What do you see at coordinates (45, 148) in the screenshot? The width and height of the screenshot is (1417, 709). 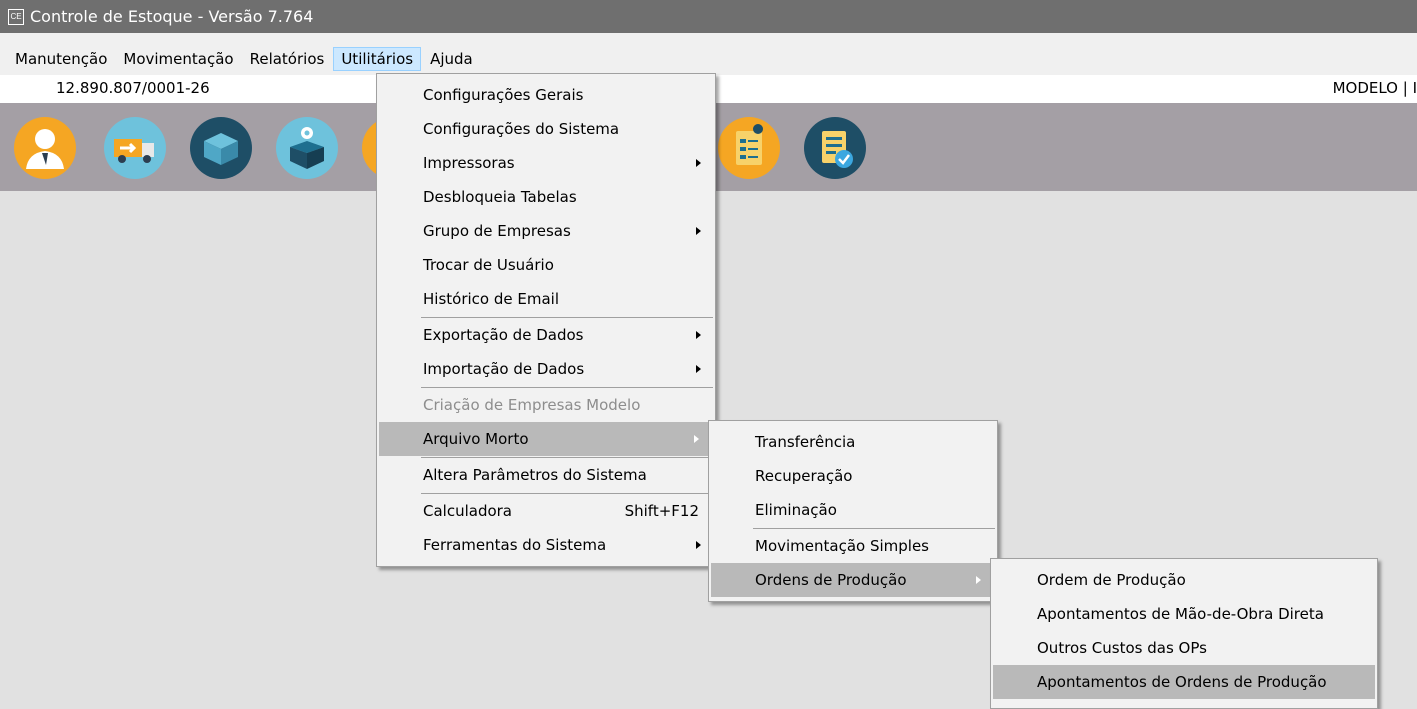 I see `user-icon` at bounding box center [45, 148].